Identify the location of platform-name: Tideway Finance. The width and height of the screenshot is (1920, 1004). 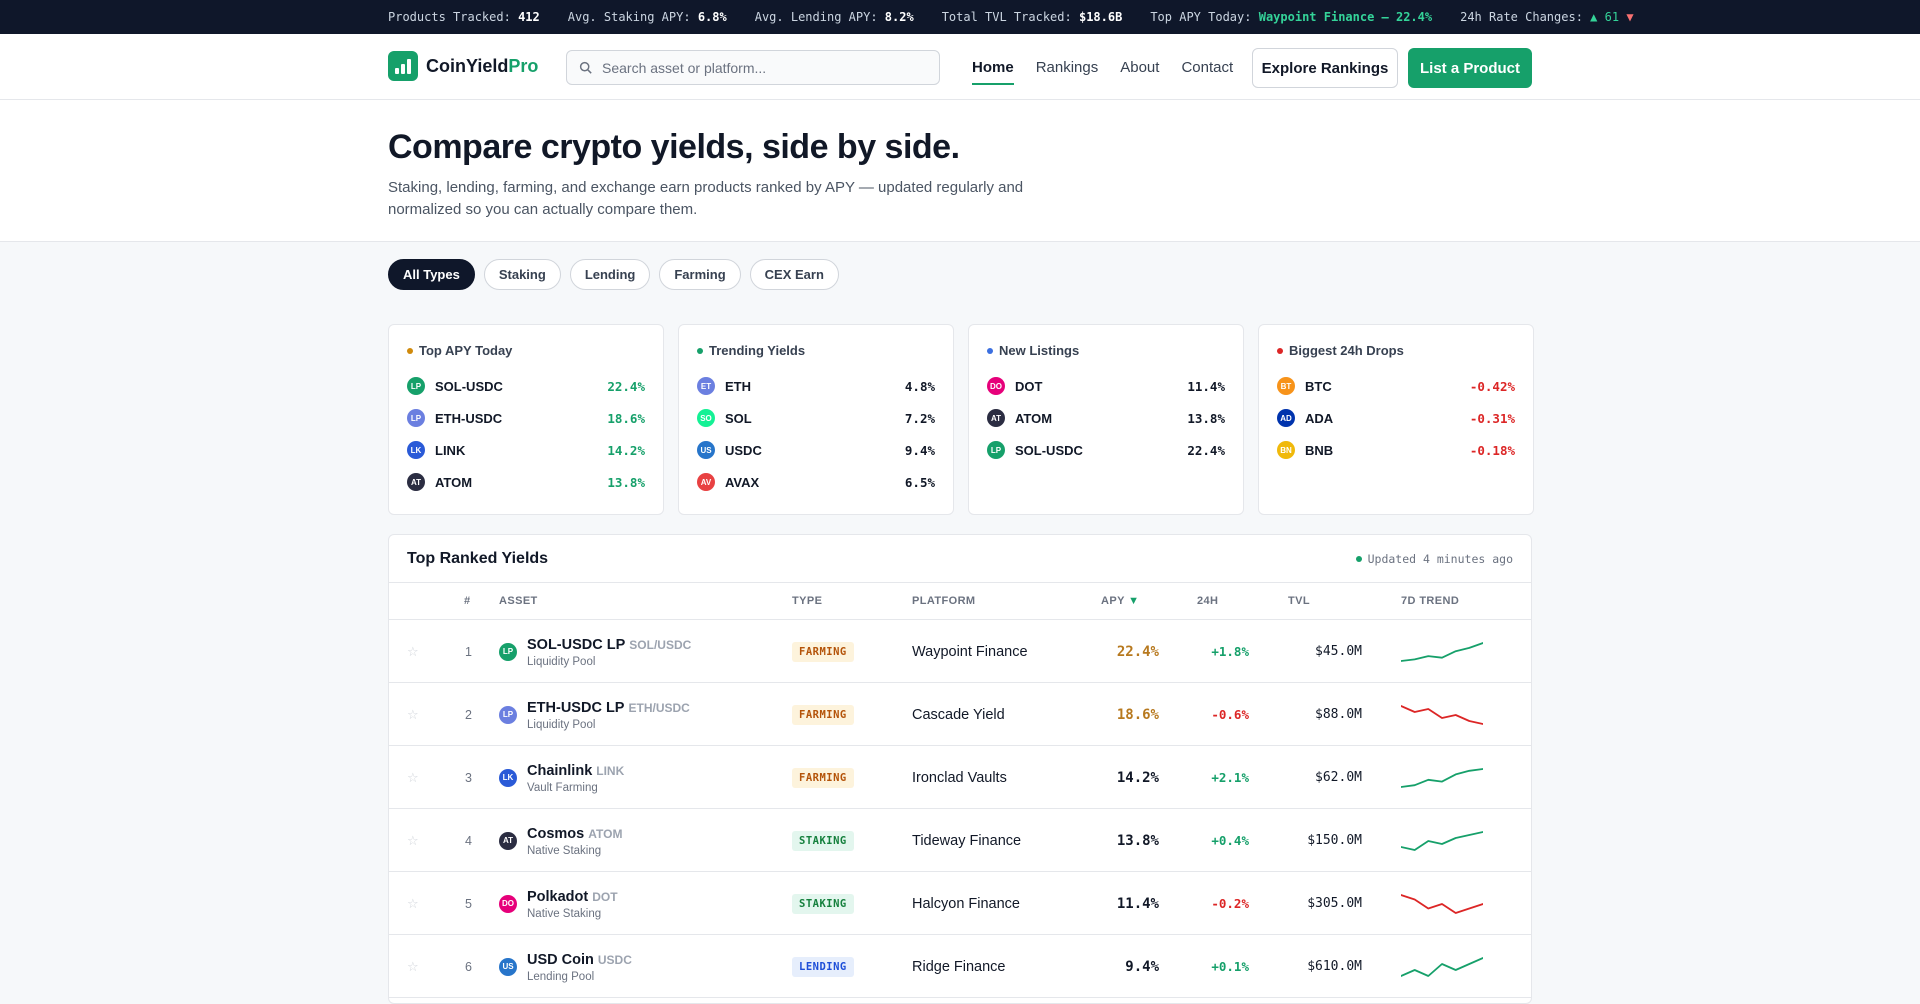
(966, 840).